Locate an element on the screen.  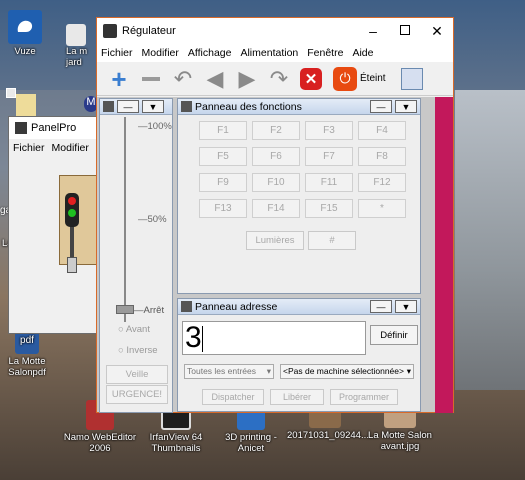
panelpro-window: PanelPro Fichier Modifier is located at coordinates (55, 225).